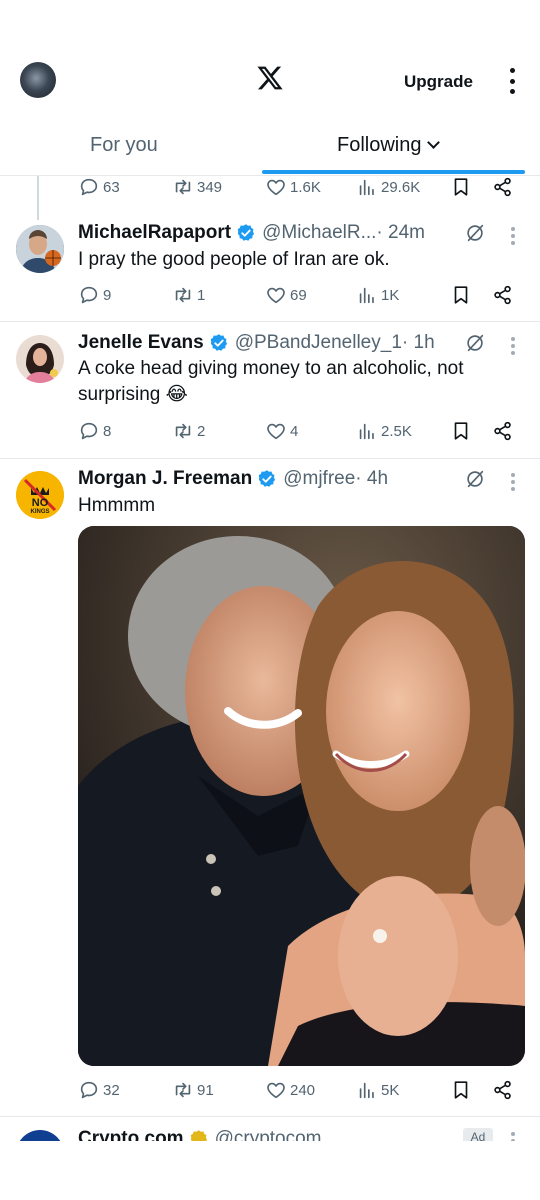 This screenshot has width=540, height=1200. What do you see at coordinates (270, 1170) in the screenshot?
I see `screen-bottom-area` at bounding box center [270, 1170].